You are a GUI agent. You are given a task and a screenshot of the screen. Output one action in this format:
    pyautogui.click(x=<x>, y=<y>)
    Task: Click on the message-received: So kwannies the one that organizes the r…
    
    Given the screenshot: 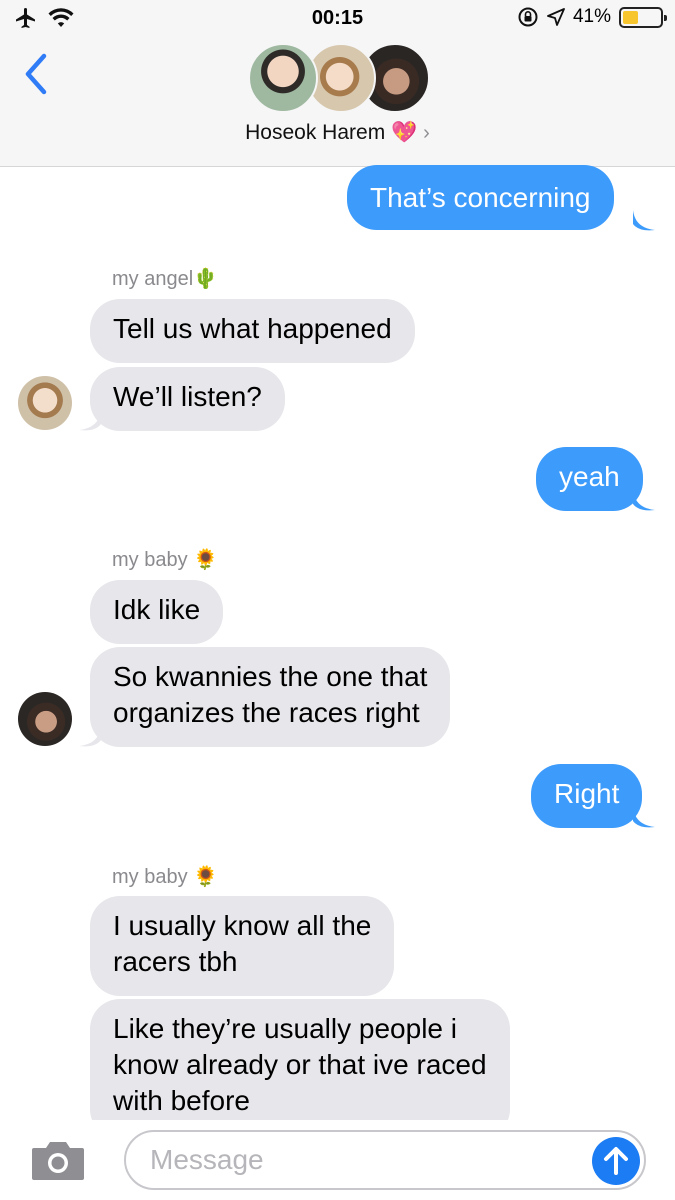 What is the action you would take?
    pyautogui.click(x=270, y=697)
    